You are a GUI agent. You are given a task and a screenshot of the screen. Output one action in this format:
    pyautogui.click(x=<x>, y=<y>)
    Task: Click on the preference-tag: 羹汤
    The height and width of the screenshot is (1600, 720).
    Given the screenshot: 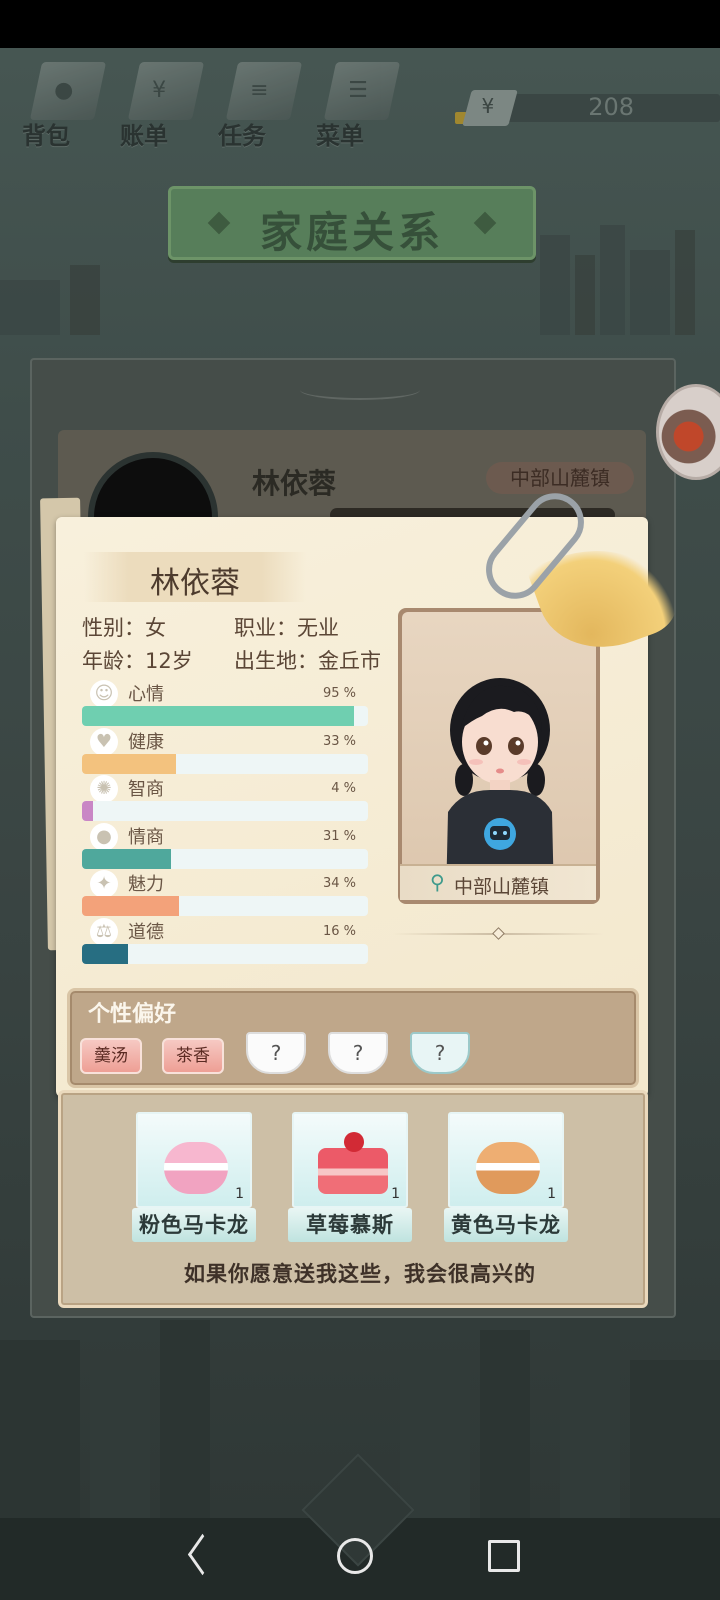 What is the action you would take?
    pyautogui.click(x=111, y=1056)
    